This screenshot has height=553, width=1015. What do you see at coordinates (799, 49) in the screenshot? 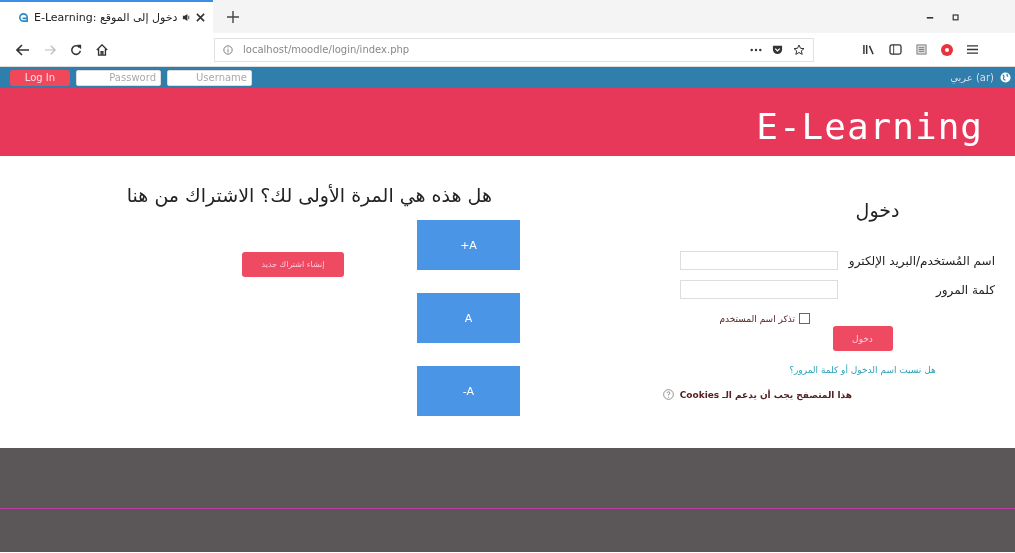
I see `star-icon` at bounding box center [799, 49].